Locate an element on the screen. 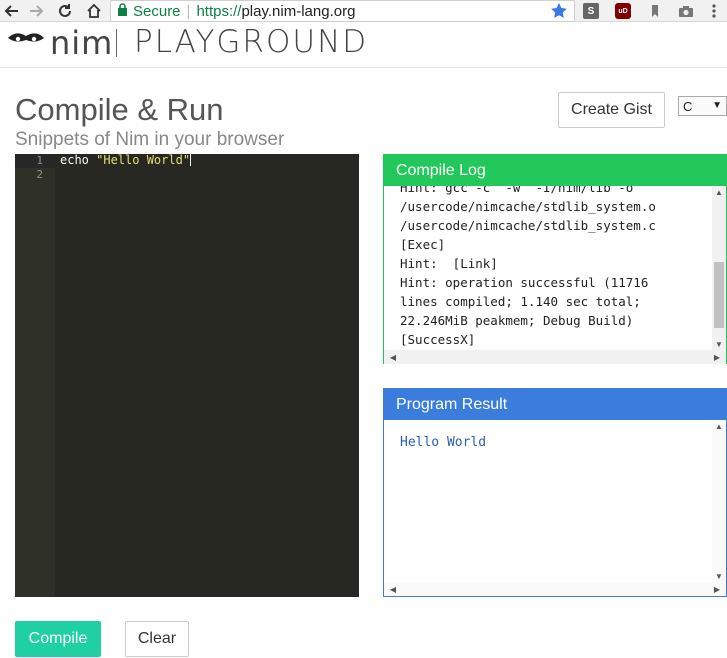  address-bar: Secure | https://play.nim-lang.org is located at coordinates (342, 11).